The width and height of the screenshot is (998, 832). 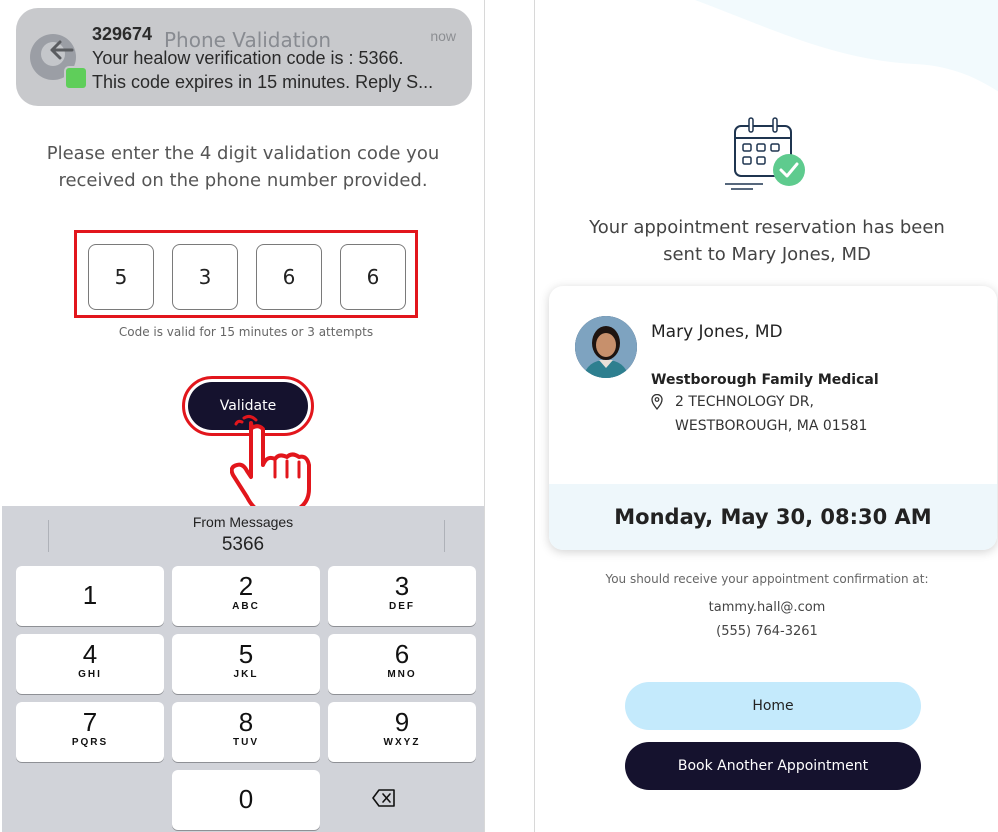 What do you see at coordinates (765, 153) in the screenshot?
I see `calendar-check-icon` at bounding box center [765, 153].